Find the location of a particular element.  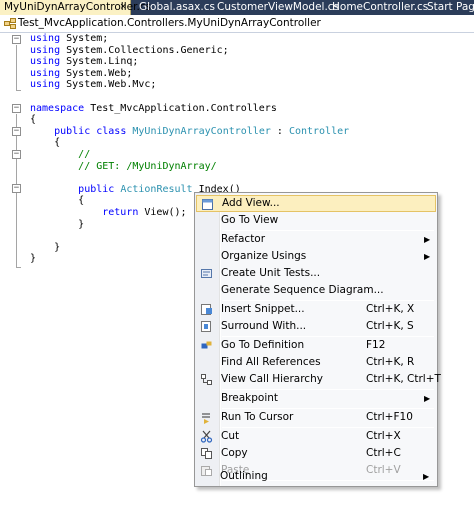

tab-label: HomeController.cs is located at coordinates (380, 7).